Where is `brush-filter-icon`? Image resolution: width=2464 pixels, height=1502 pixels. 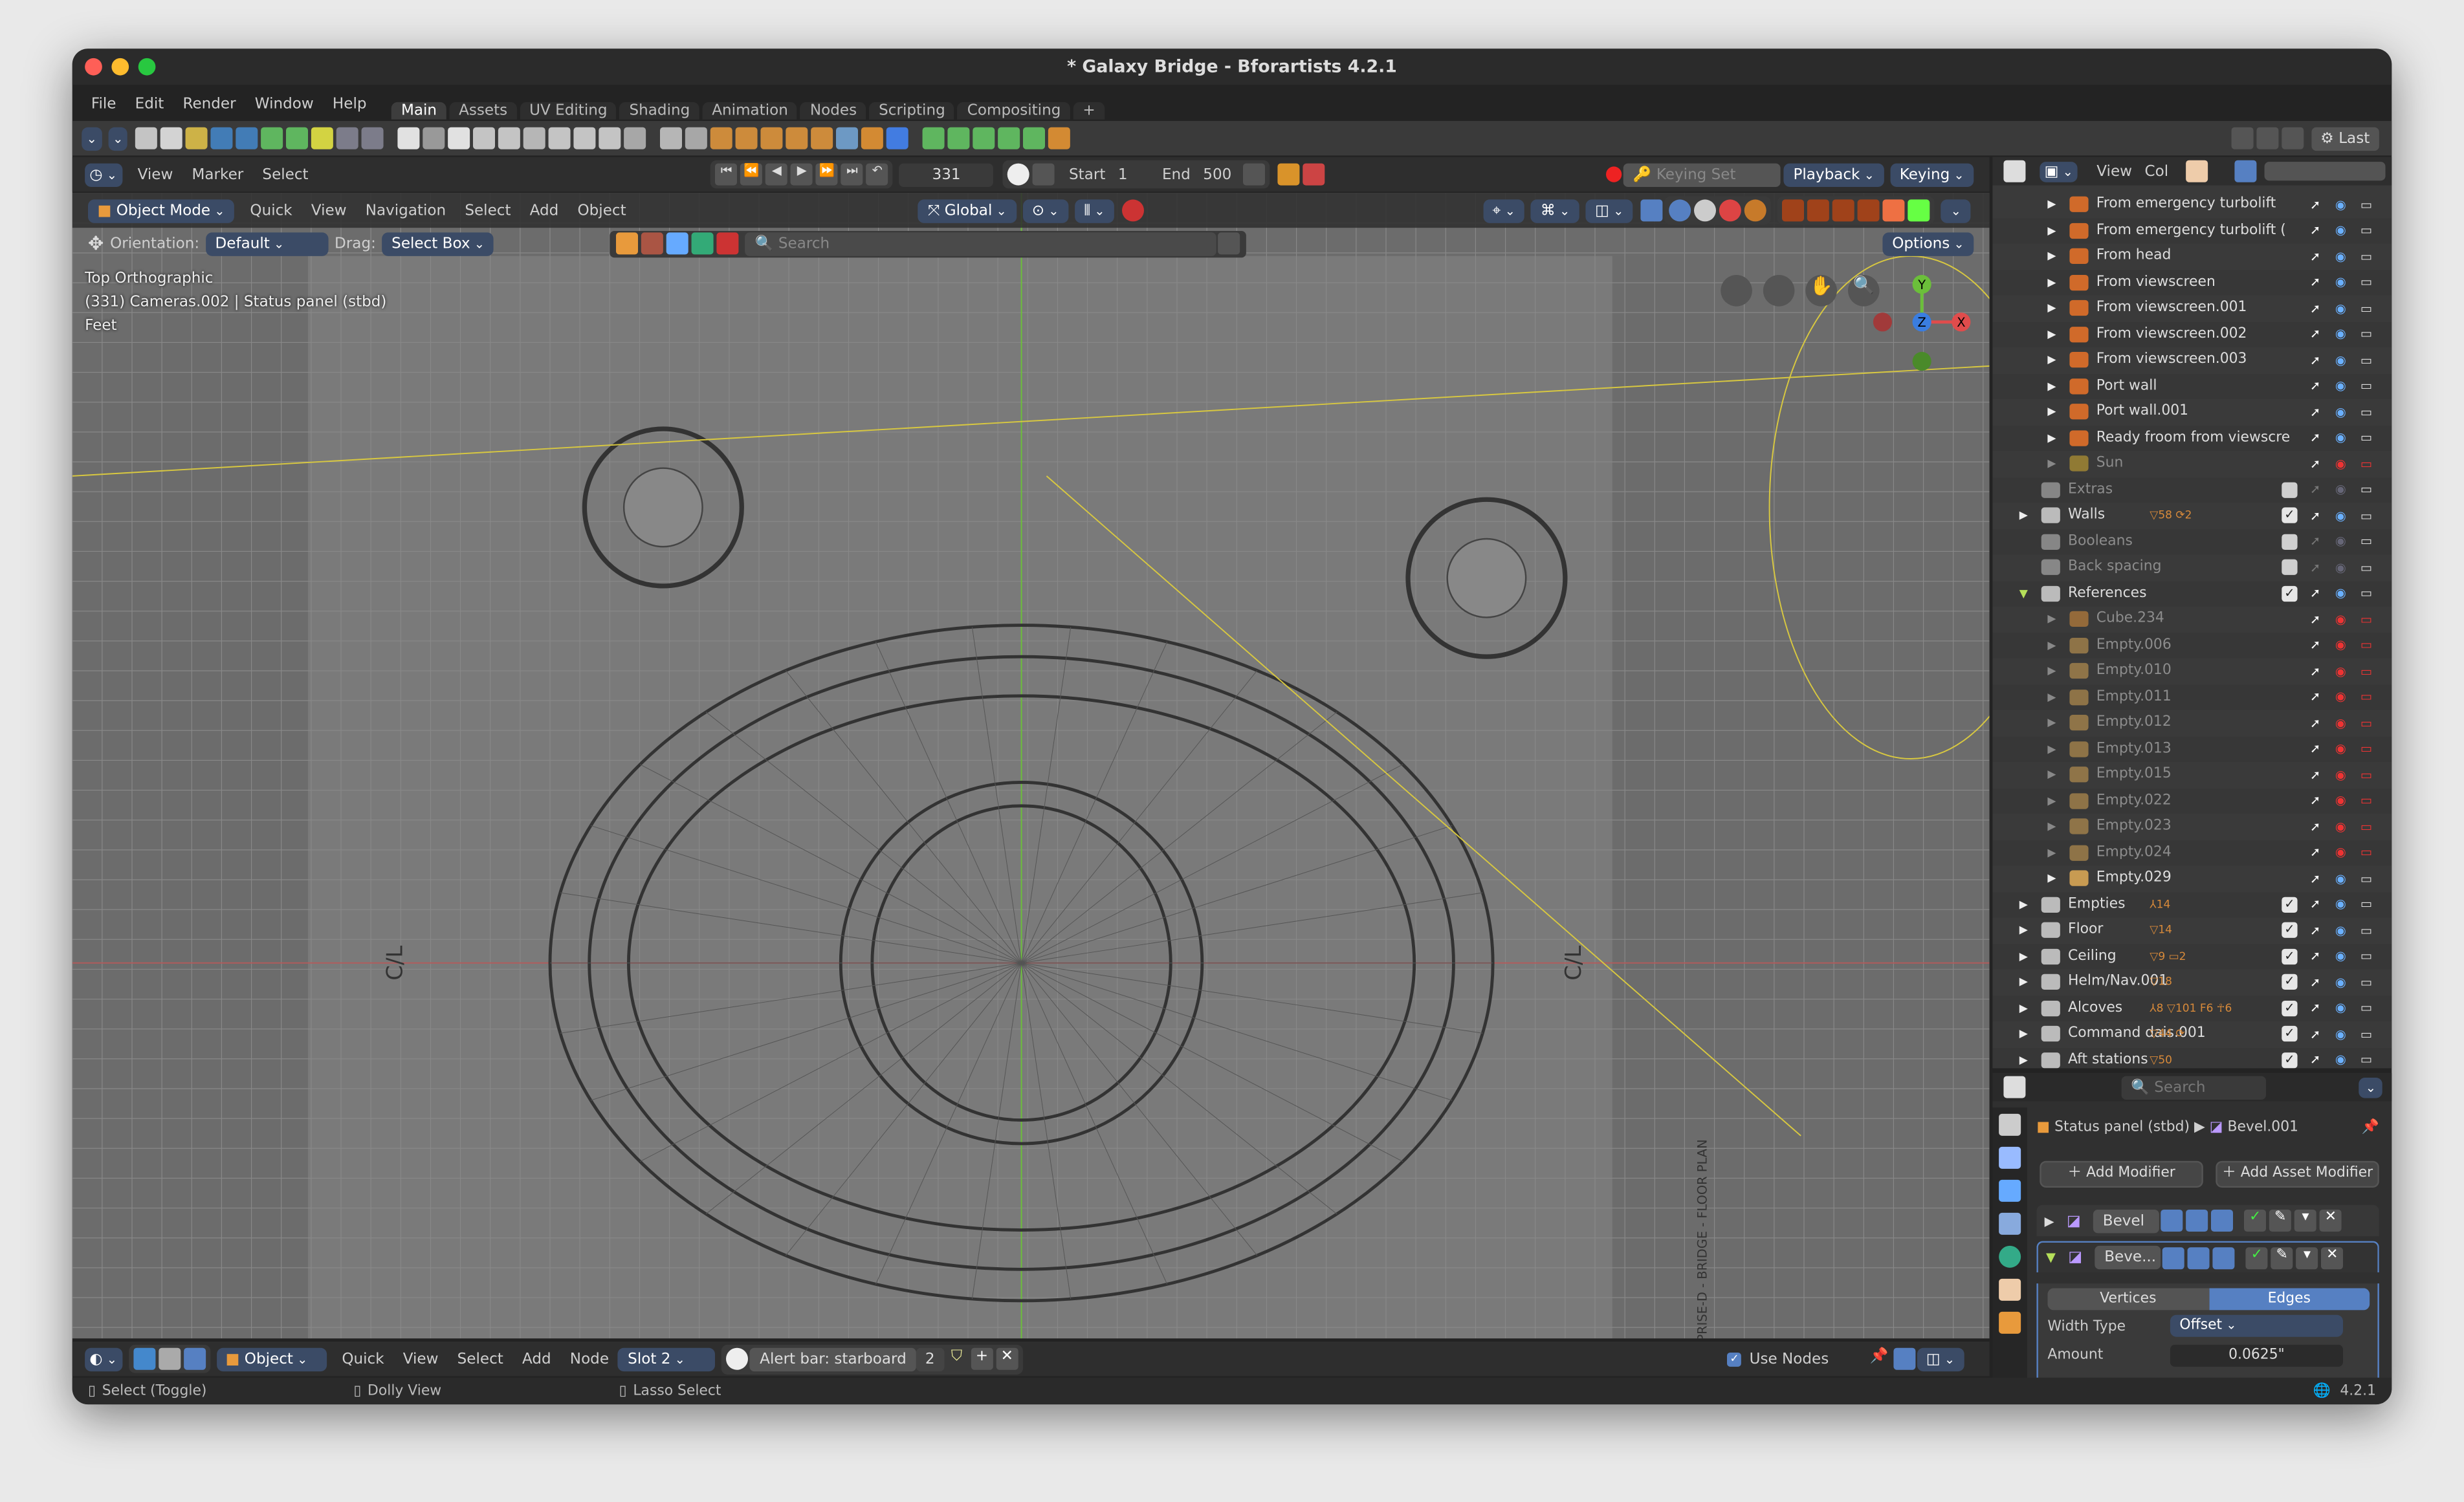 brush-filter-icon is located at coordinates (728, 243).